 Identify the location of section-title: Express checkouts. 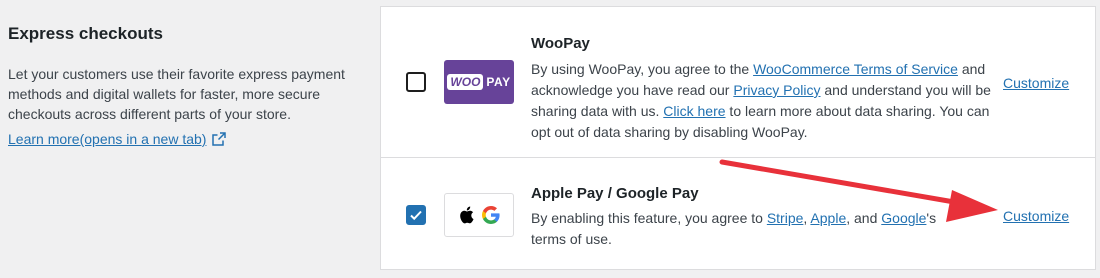
(85, 33).